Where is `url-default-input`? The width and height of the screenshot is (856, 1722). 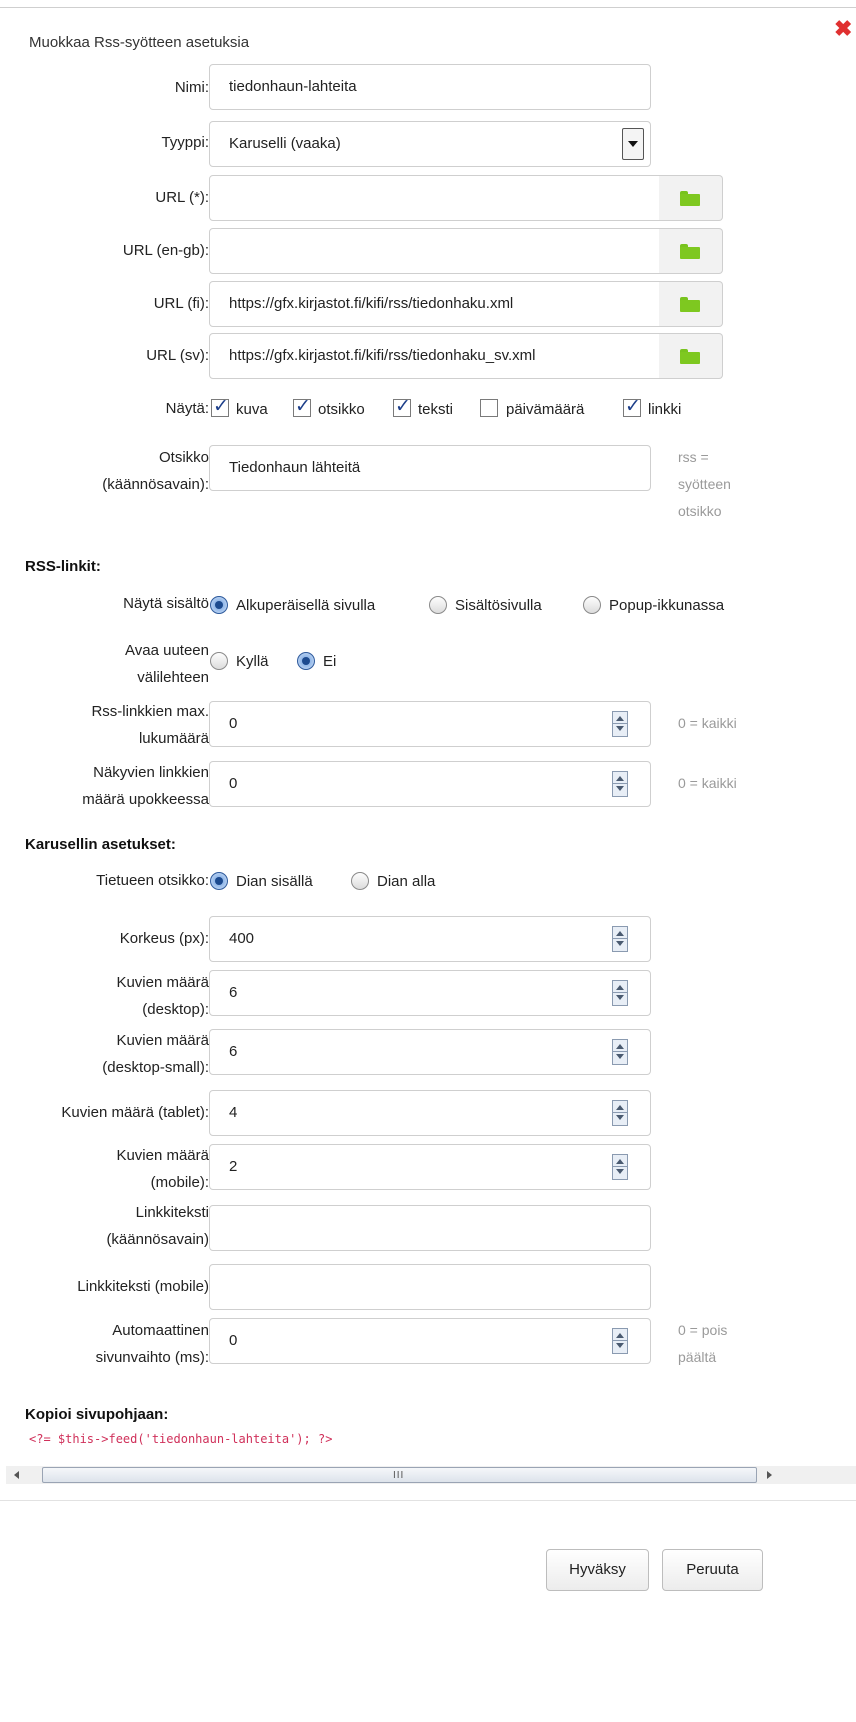
url-default-input is located at coordinates (434, 198).